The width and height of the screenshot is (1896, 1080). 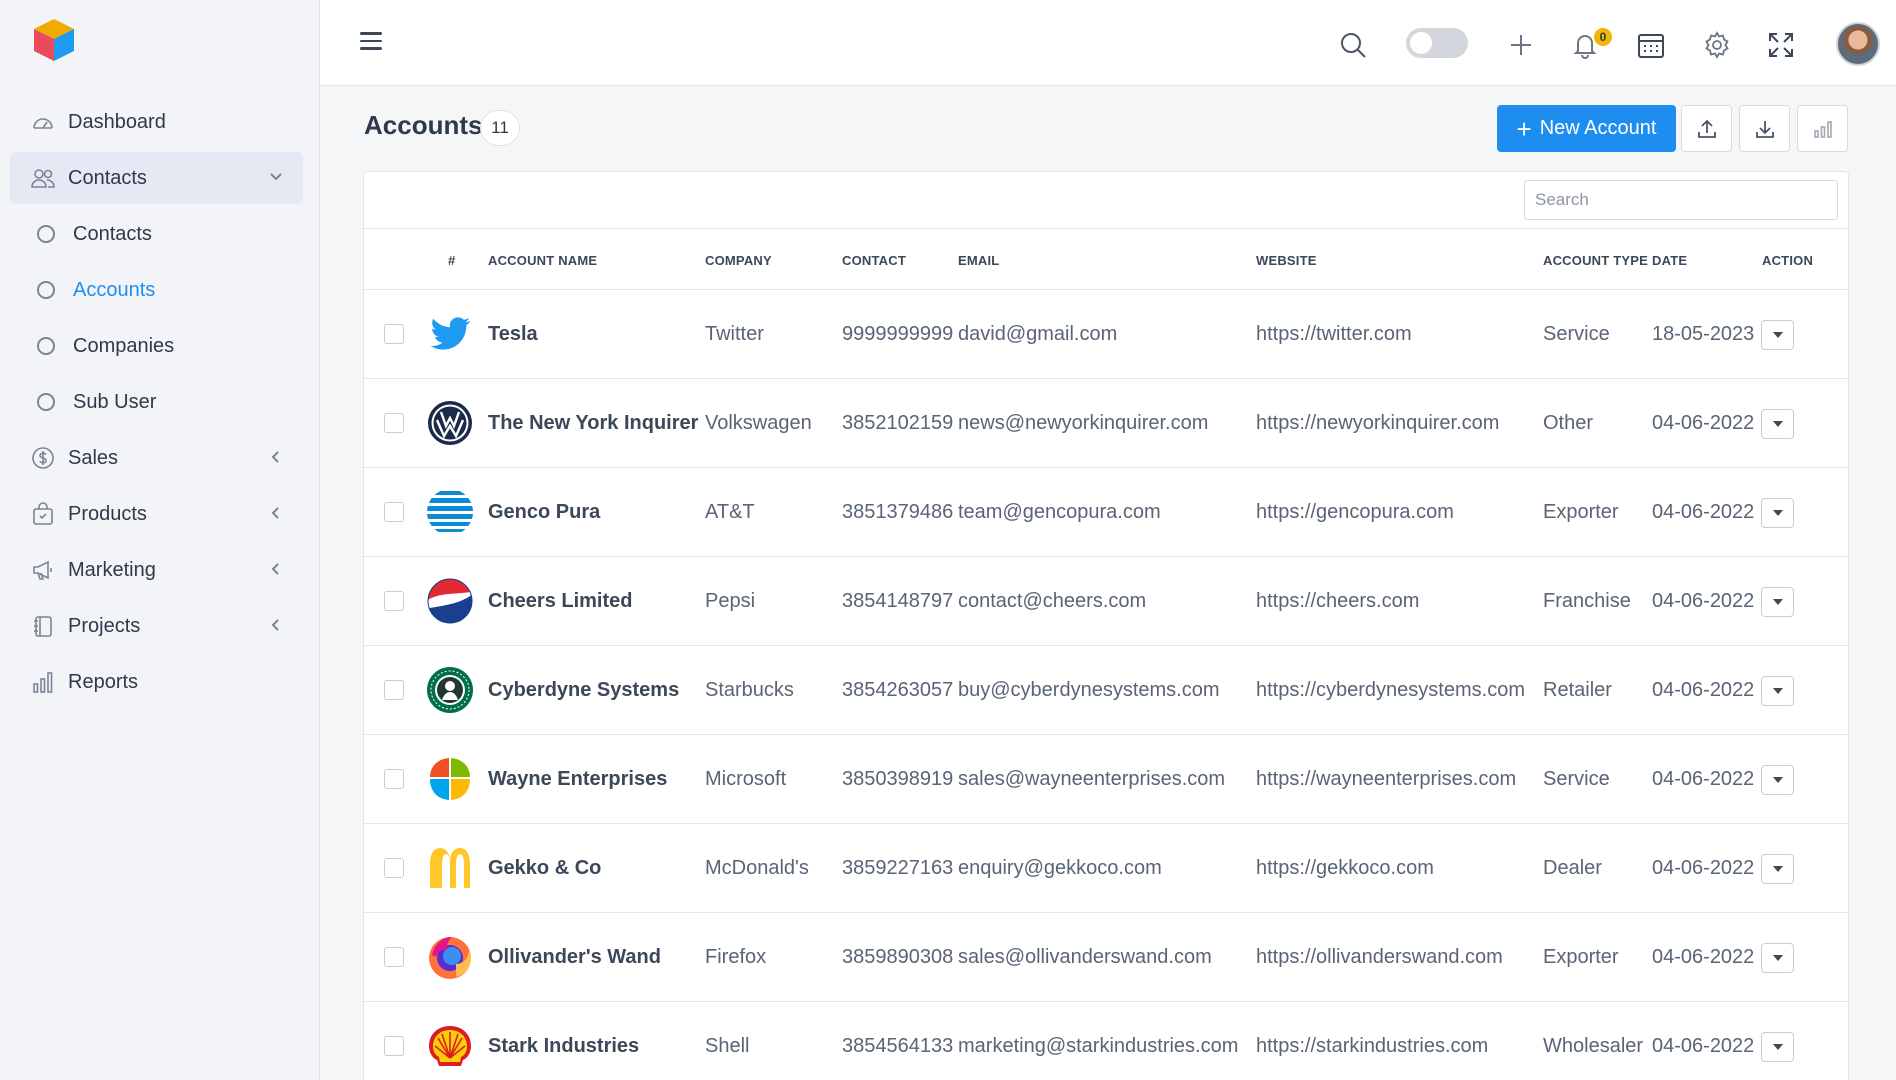 I want to click on new-account-label: New Account, so click(x=1598, y=128).